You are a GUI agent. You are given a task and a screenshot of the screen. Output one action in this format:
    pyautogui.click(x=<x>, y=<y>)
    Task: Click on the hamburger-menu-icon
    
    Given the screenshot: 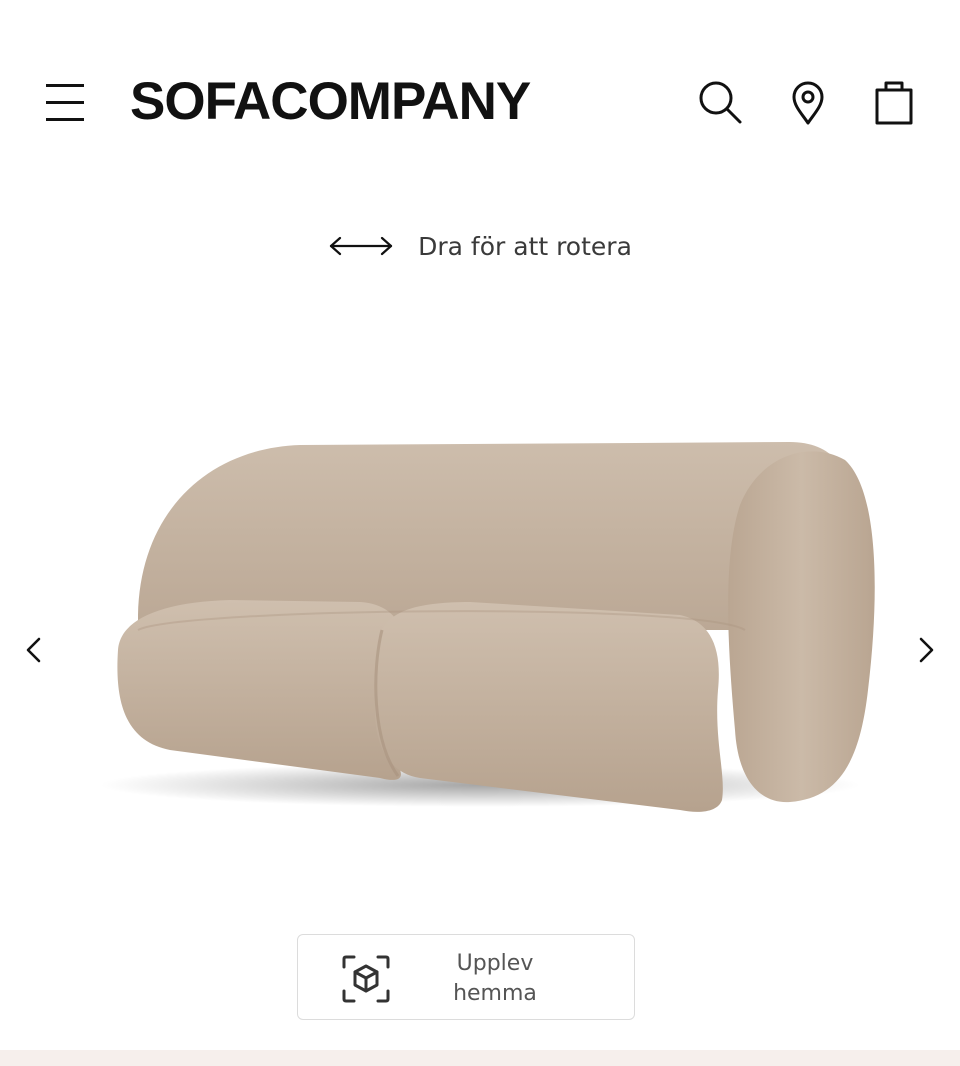 What is the action you would take?
    pyautogui.click(x=66, y=103)
    